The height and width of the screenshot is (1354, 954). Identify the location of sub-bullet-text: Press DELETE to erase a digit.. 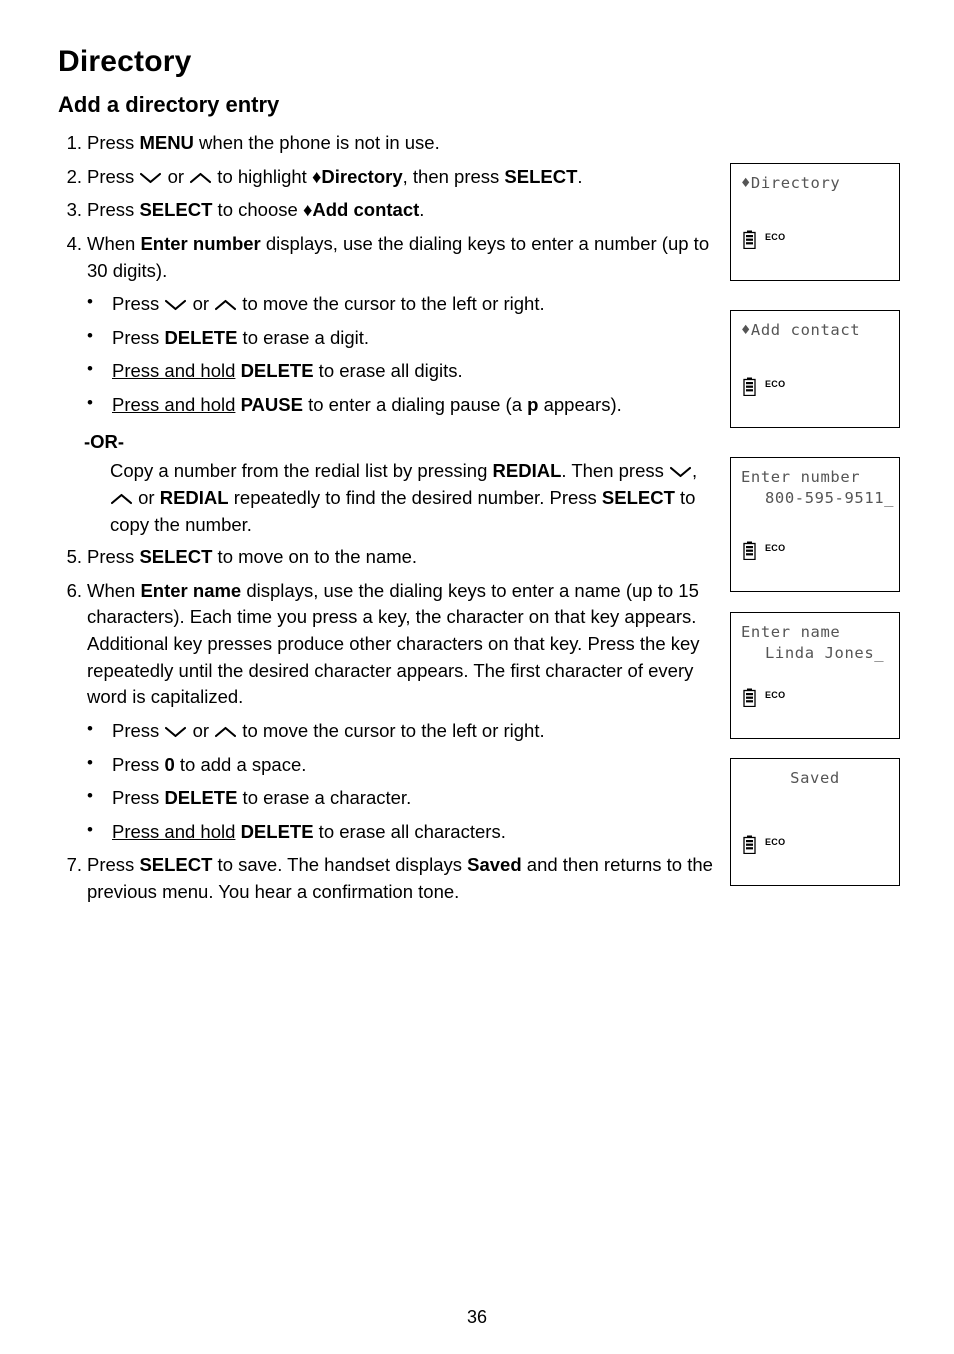
(240, 337).